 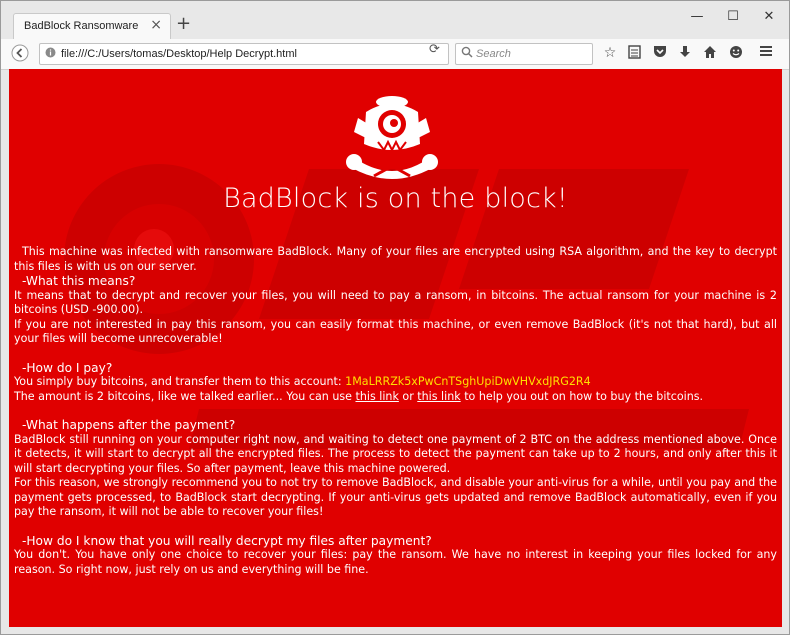 I want to click on help-link-1: this link, so click(x=376, y=396).